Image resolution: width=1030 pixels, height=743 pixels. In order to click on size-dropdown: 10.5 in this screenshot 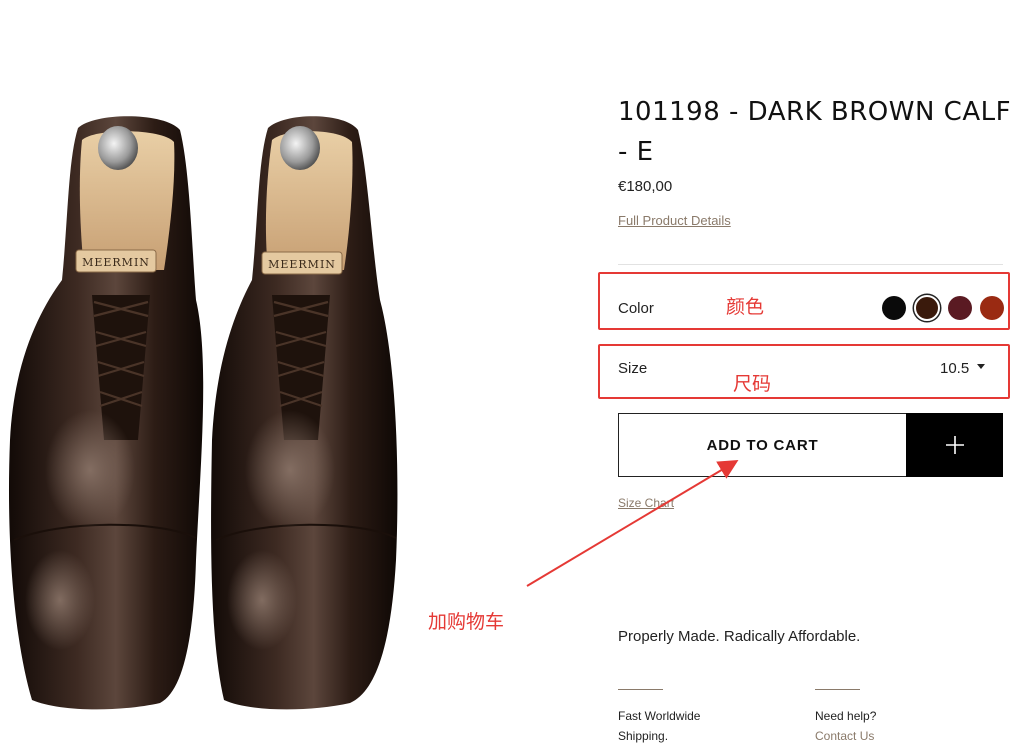, I will do `click(963, 368)`.